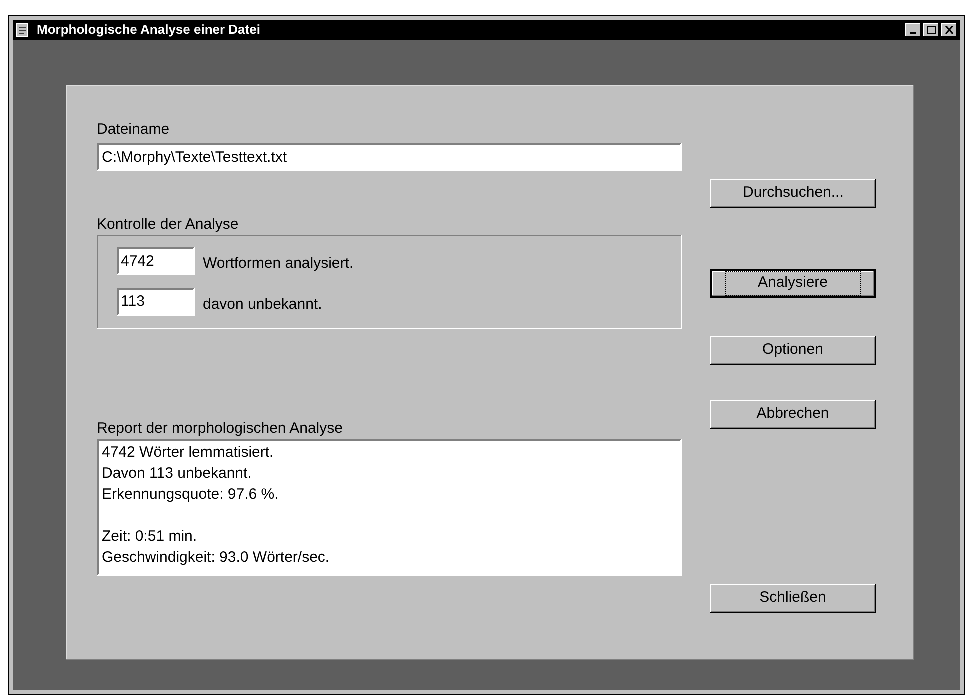  What do you see at coordinates (389, 157) in the screenshot?
I see `filename-field: C:\Morphy\Texte\Testtext.txt` at bounding box center [389, 157].